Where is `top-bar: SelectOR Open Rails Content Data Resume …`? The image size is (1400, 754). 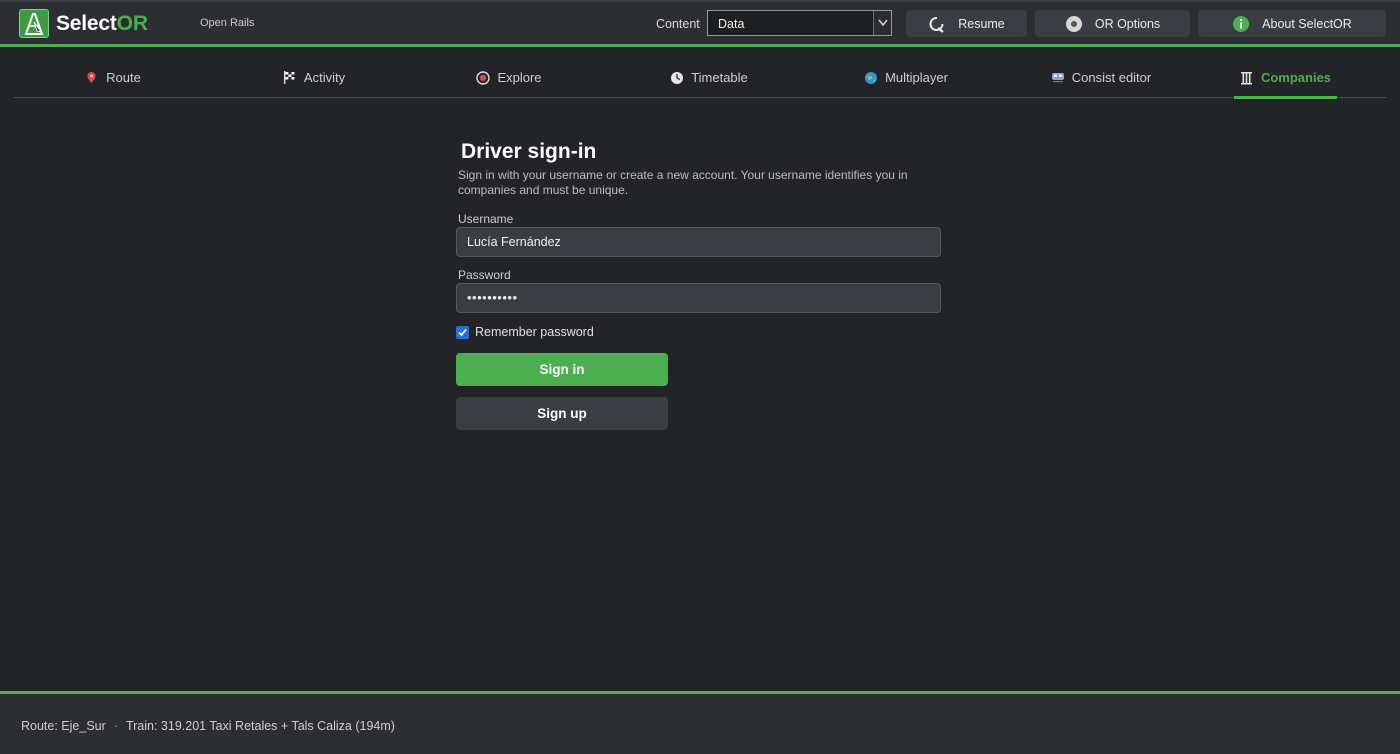 top-bar: SelectOR Open Rails Content Data Resume … is located at coordinates (700, 23).